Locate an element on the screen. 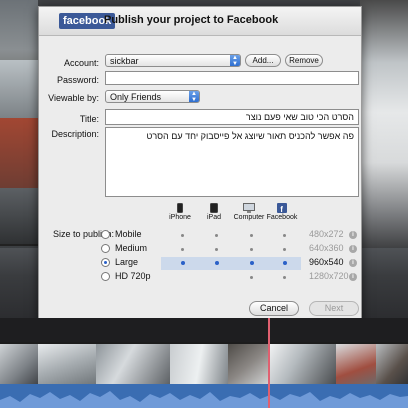  viewable-by-value: Only Friends is located at coordinates (136, 97).